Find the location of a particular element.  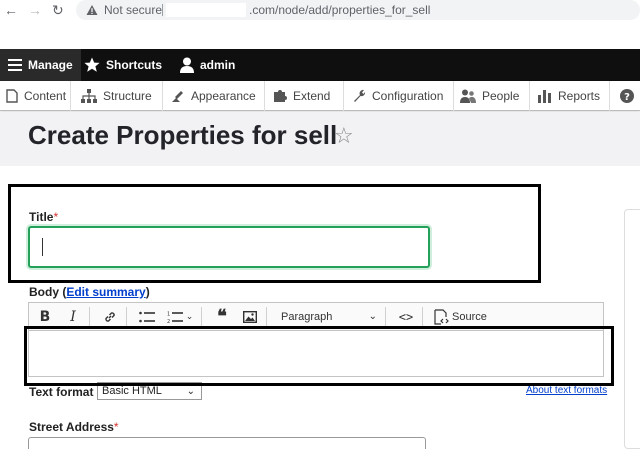

image-icon is located at coordinates (250, 316).